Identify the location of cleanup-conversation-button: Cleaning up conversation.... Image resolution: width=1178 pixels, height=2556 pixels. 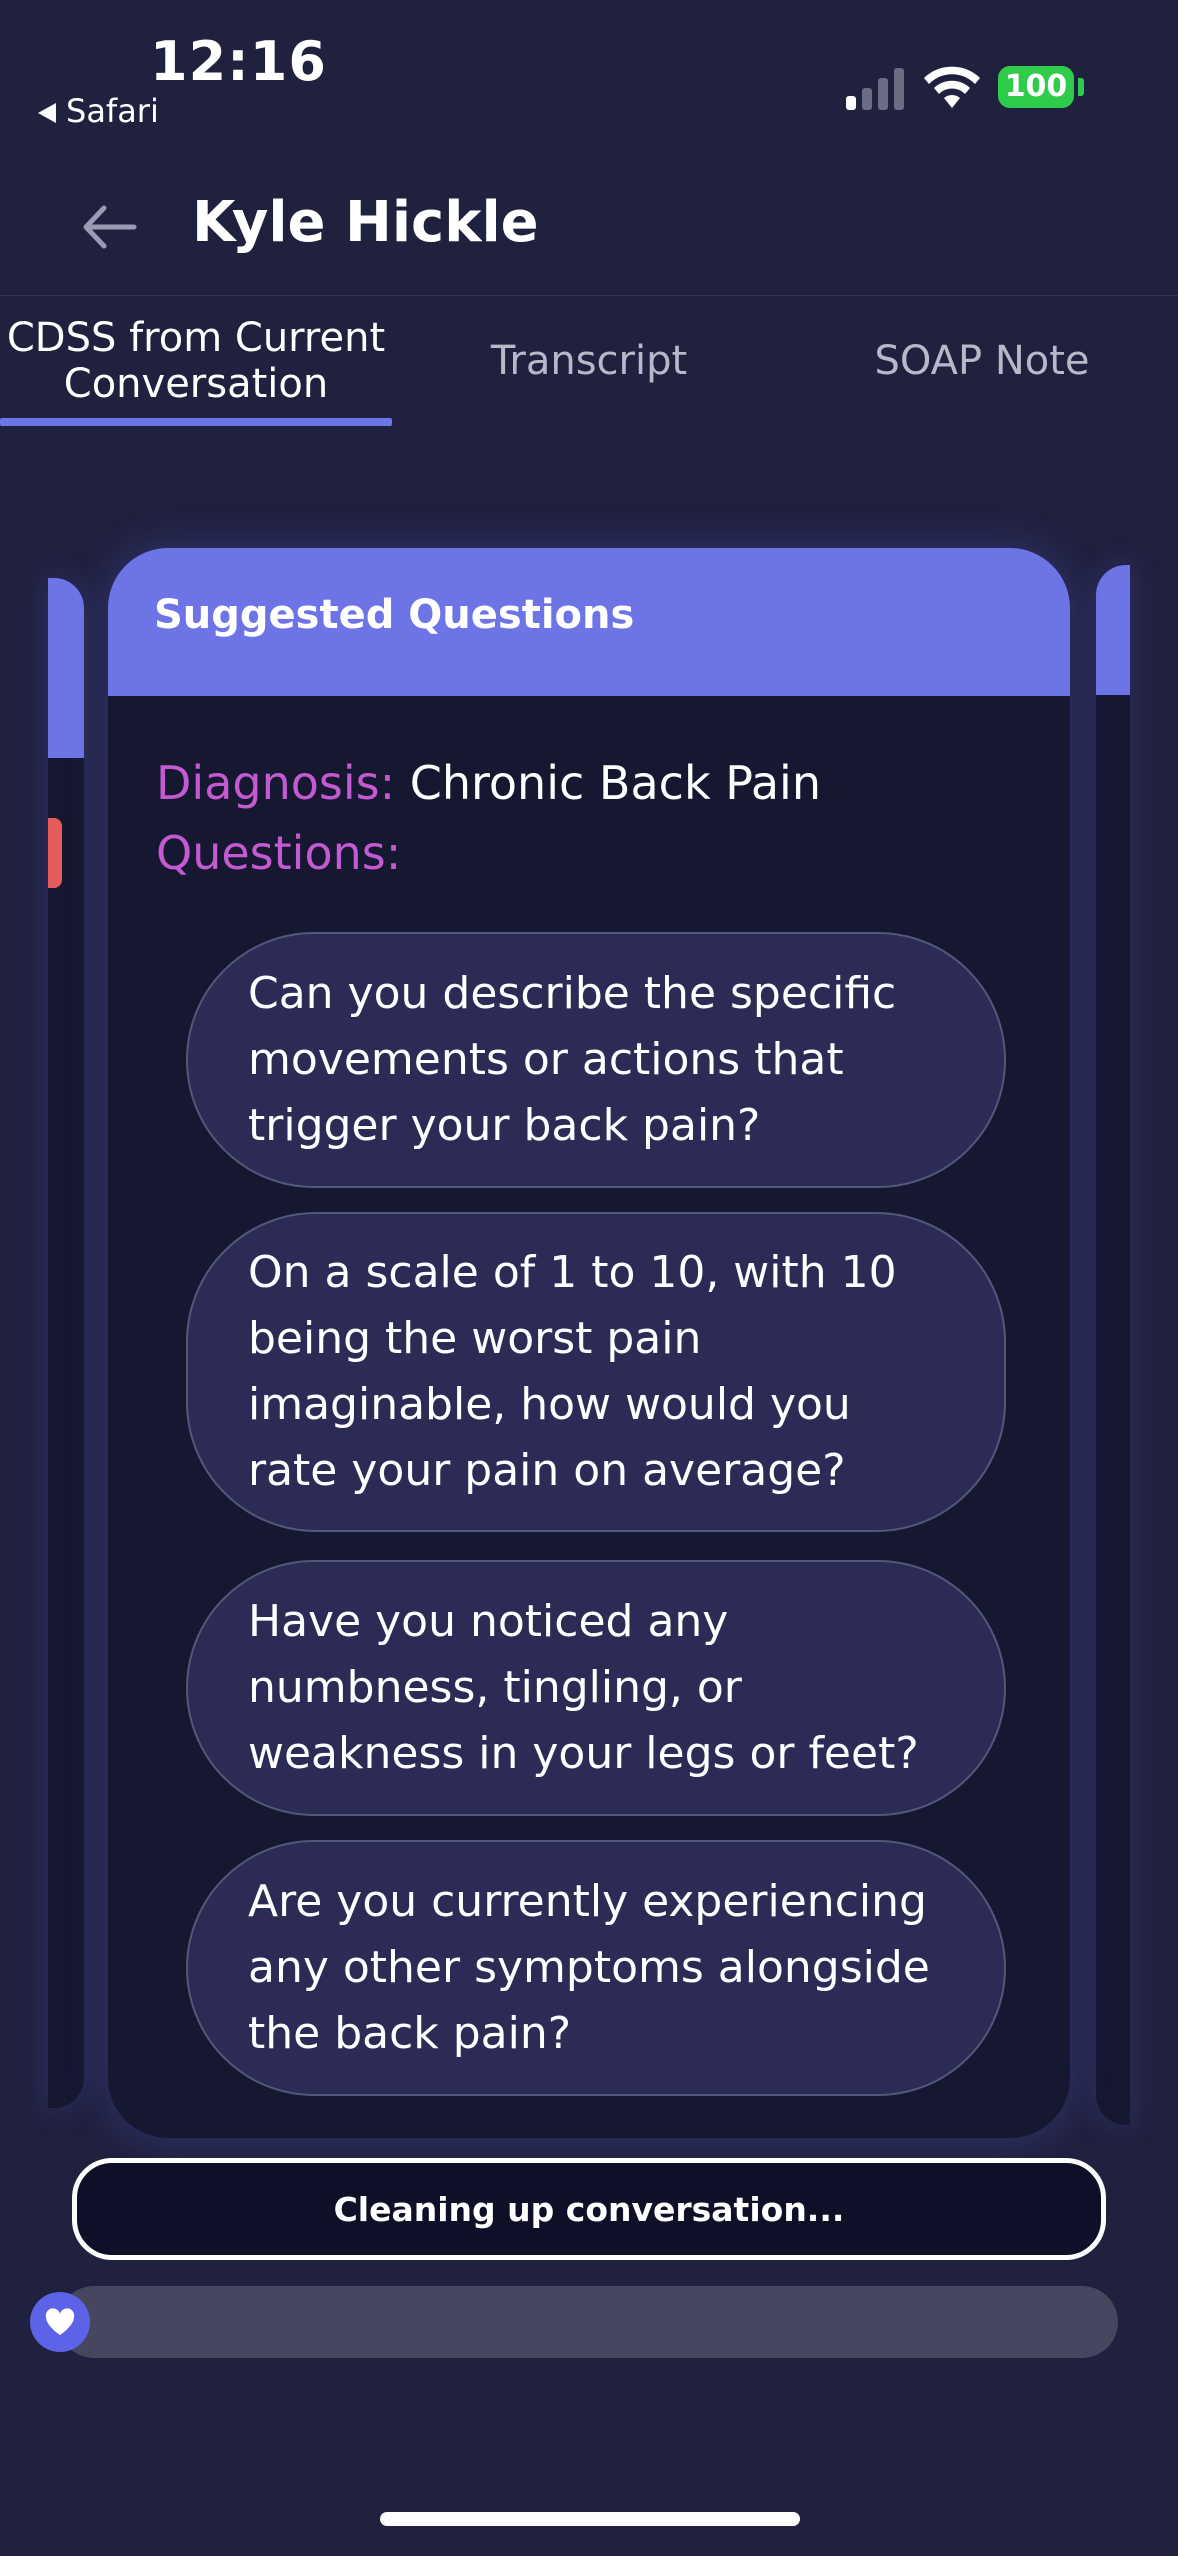
(589, 2209).